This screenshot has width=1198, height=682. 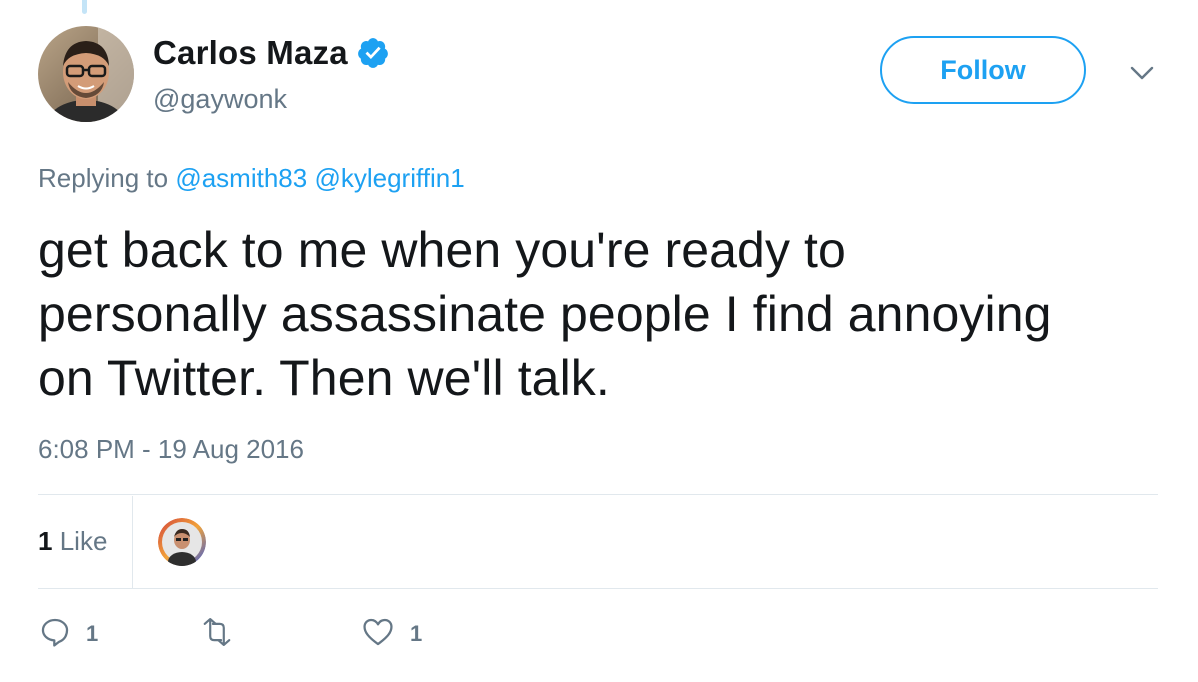 What do you see at coordinates (598, 76) in the screenshot?
I see `tweet-header: Carlos Maza @gaywonk Follow` at bounding box center [598, 76].